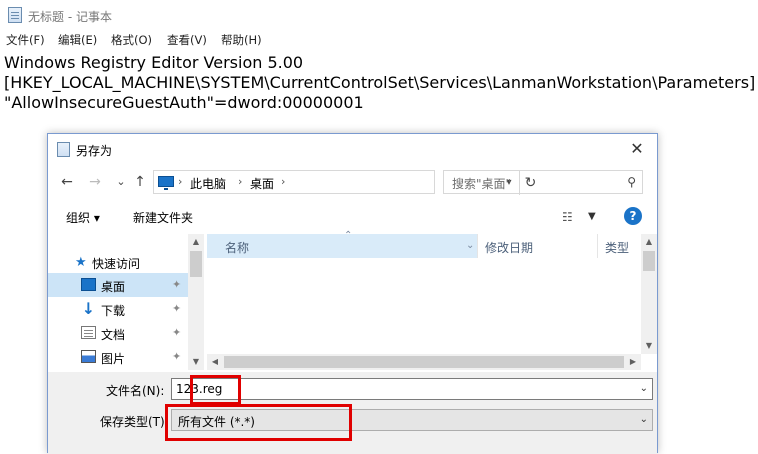  Describe the element at coordinates (25, 40) in the screenshot. I see `menu-file: 文件(F)` at that location.